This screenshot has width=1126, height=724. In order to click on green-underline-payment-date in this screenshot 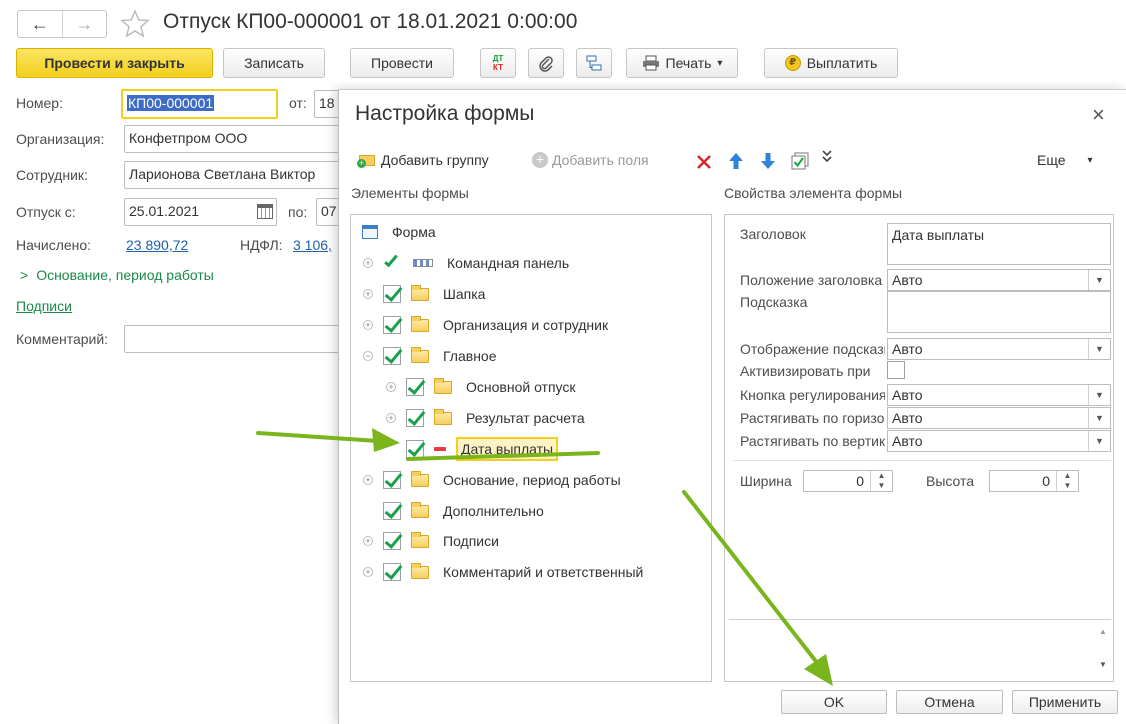, I will do `click(503, 456)`.